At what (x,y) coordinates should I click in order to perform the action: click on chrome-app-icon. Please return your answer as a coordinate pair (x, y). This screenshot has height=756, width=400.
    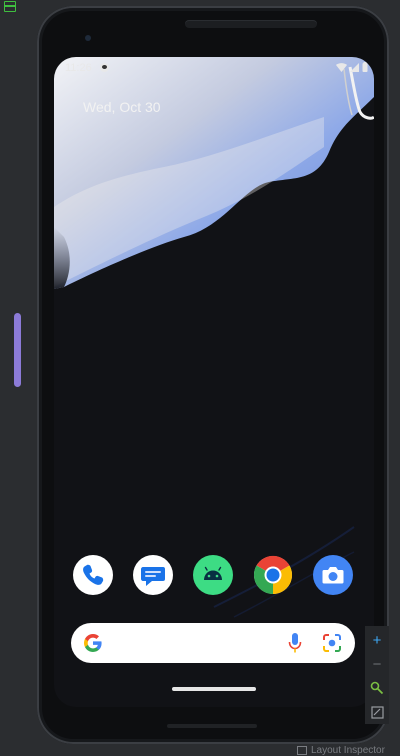
    Looking at the image, I should click on (273, 575).